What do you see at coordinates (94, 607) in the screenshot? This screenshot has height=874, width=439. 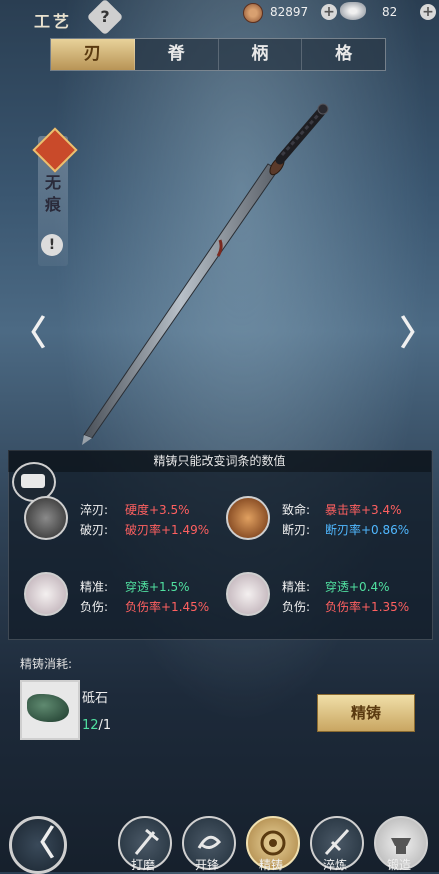 I see `stat-3-label-2: 负伤:` at bounding box center [94, 607].